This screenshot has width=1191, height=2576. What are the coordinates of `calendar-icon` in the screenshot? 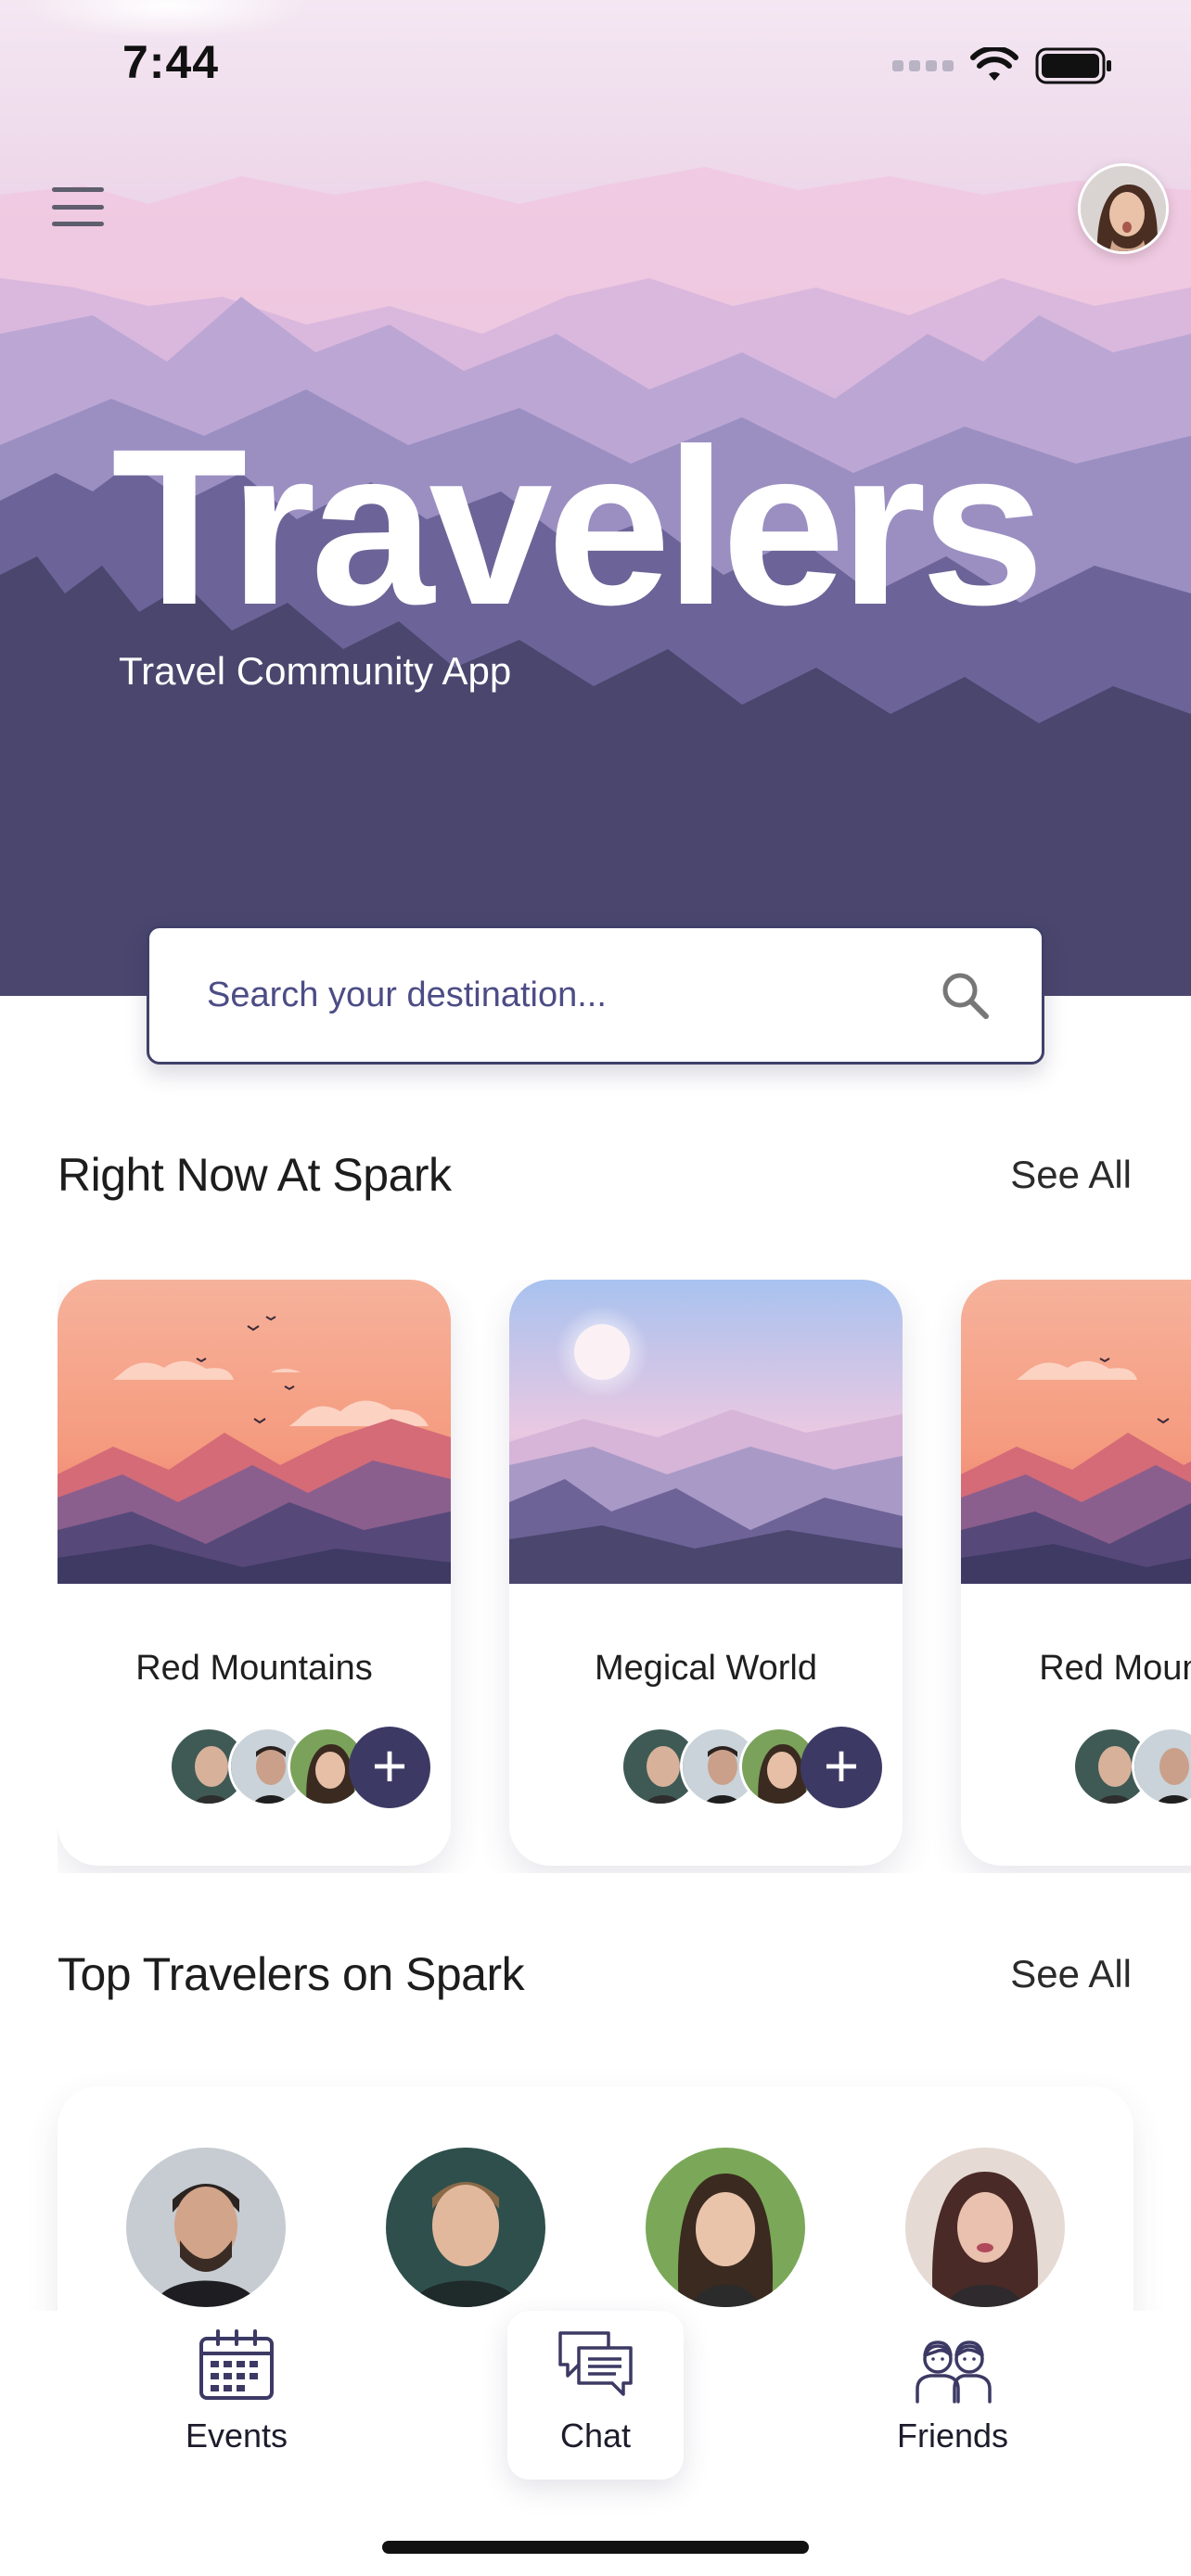 It's located at (236, 2365).